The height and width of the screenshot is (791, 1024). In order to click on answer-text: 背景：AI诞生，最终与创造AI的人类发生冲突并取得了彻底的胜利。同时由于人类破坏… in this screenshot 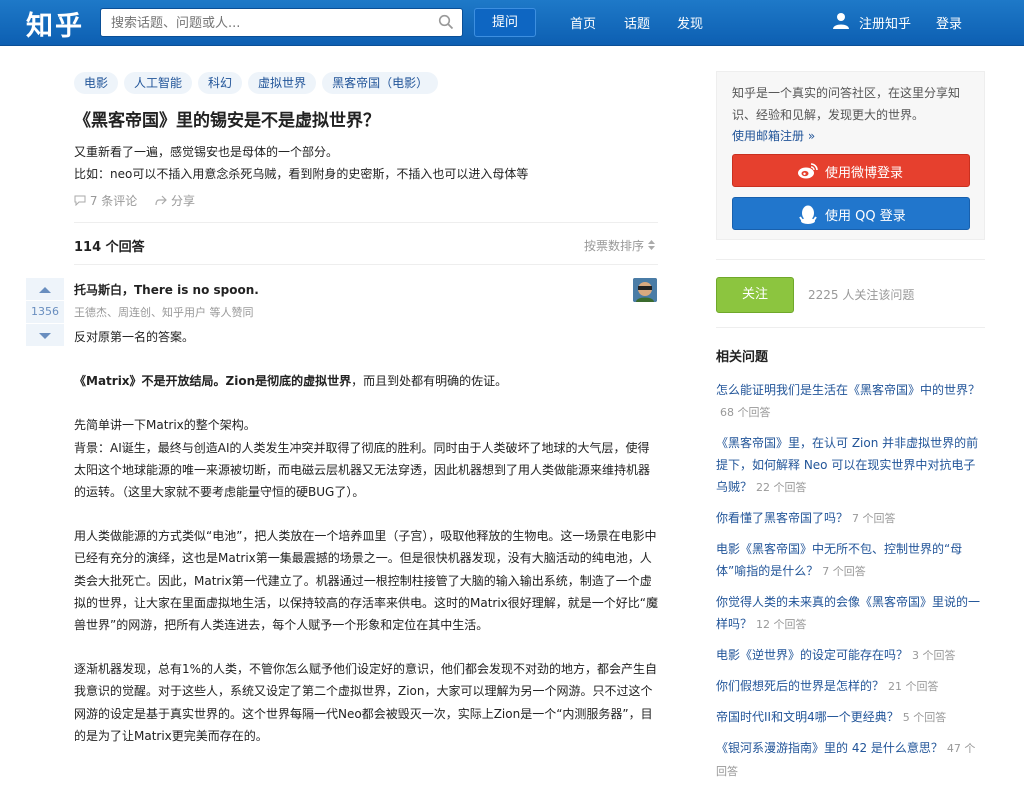, I will do `click(362, 470)`.